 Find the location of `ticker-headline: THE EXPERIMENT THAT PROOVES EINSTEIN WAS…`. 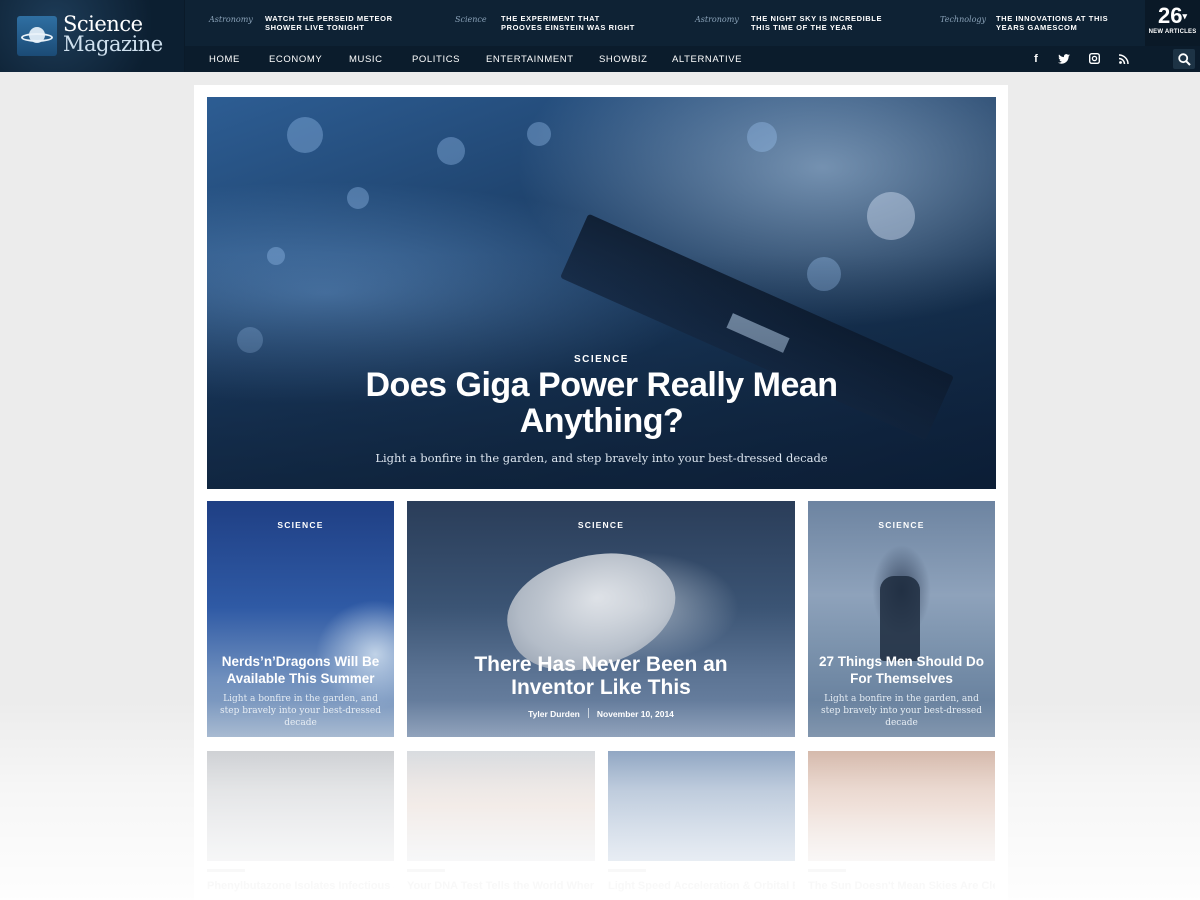

ticker-headline: THE EXPERIMENT THAT PROOVES EINSTEIN WAS… is located at coordinates (571, 23).